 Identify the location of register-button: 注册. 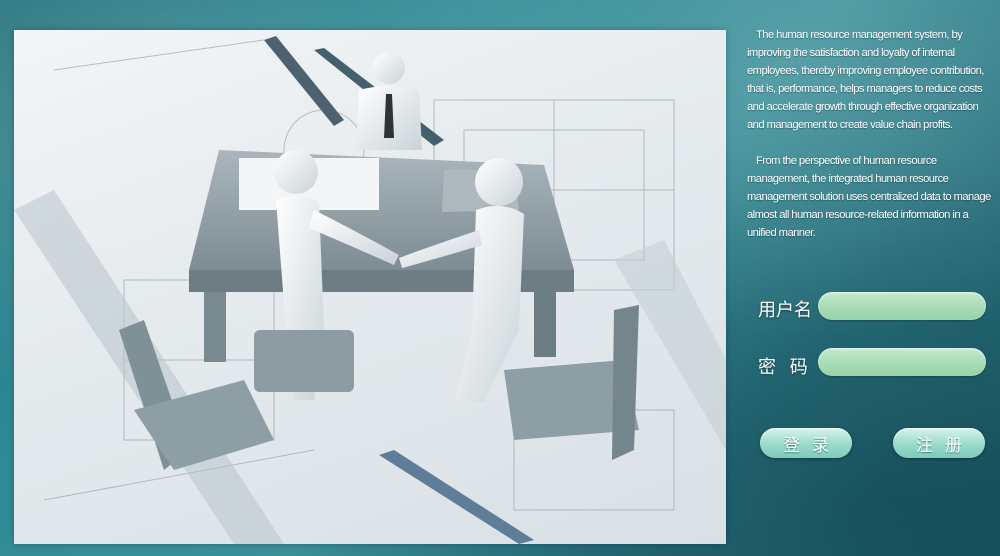
(939, 443).